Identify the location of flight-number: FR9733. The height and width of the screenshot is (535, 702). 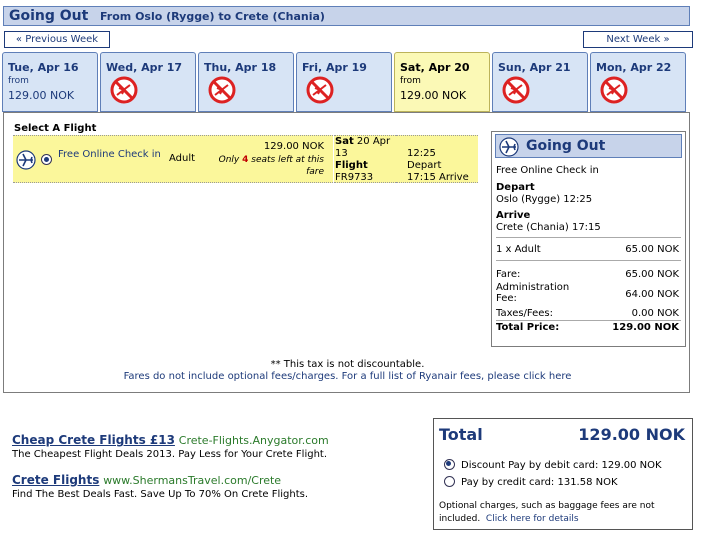
(354, 177).